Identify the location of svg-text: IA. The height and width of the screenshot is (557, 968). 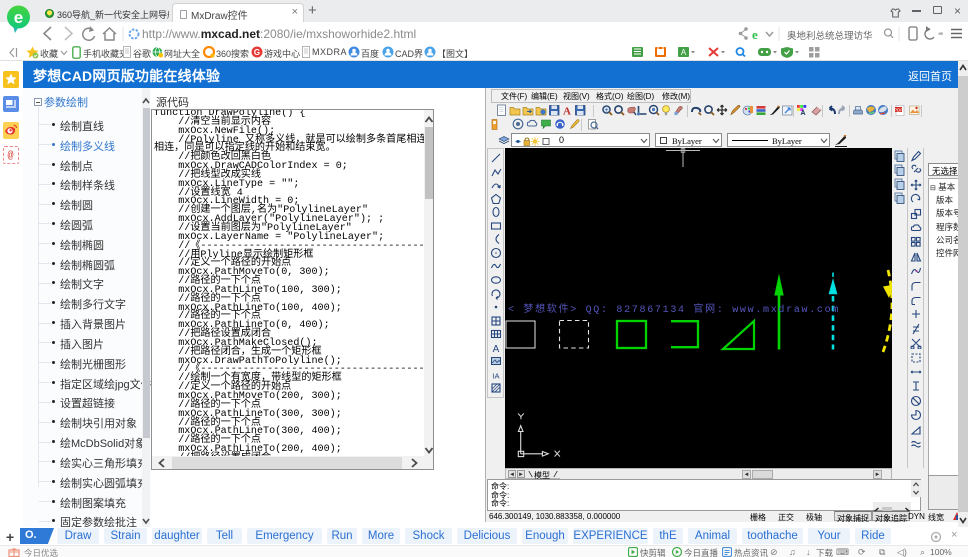
(495, 375).